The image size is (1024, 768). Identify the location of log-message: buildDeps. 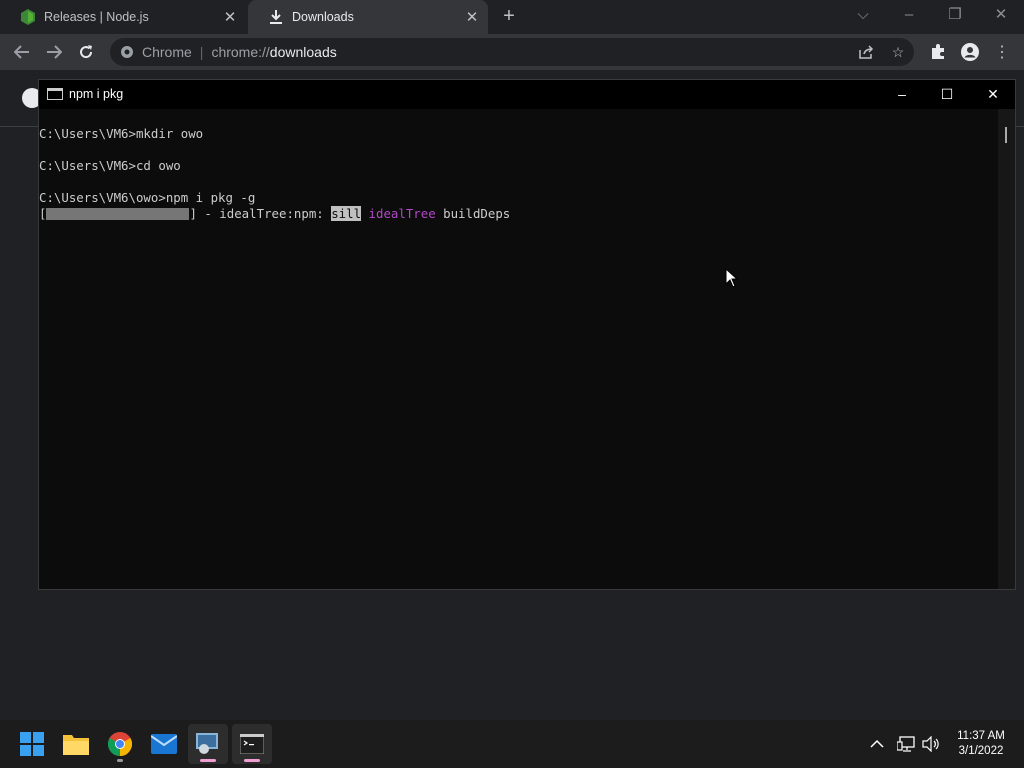
(473, 213).